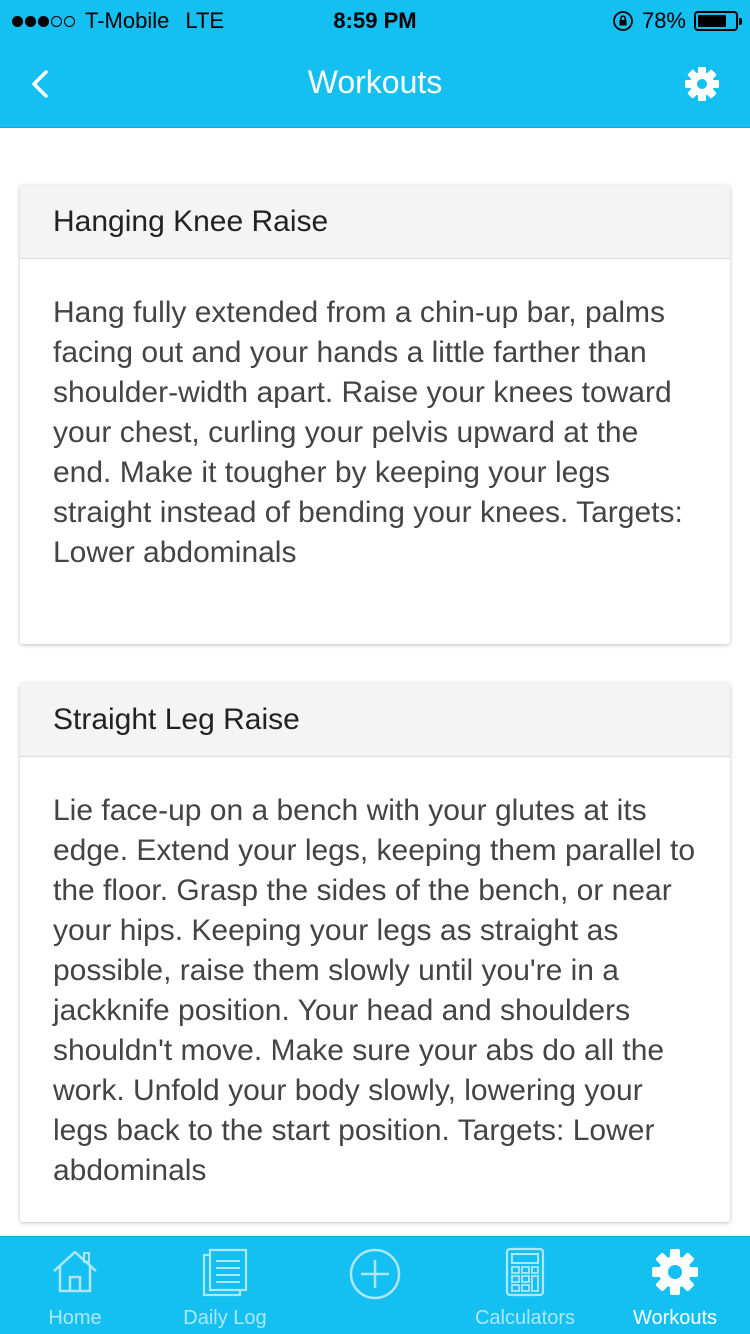  Describe the element at coordinates (375, 1274) in the screenshot. I see `add-circle-icon` at that location.